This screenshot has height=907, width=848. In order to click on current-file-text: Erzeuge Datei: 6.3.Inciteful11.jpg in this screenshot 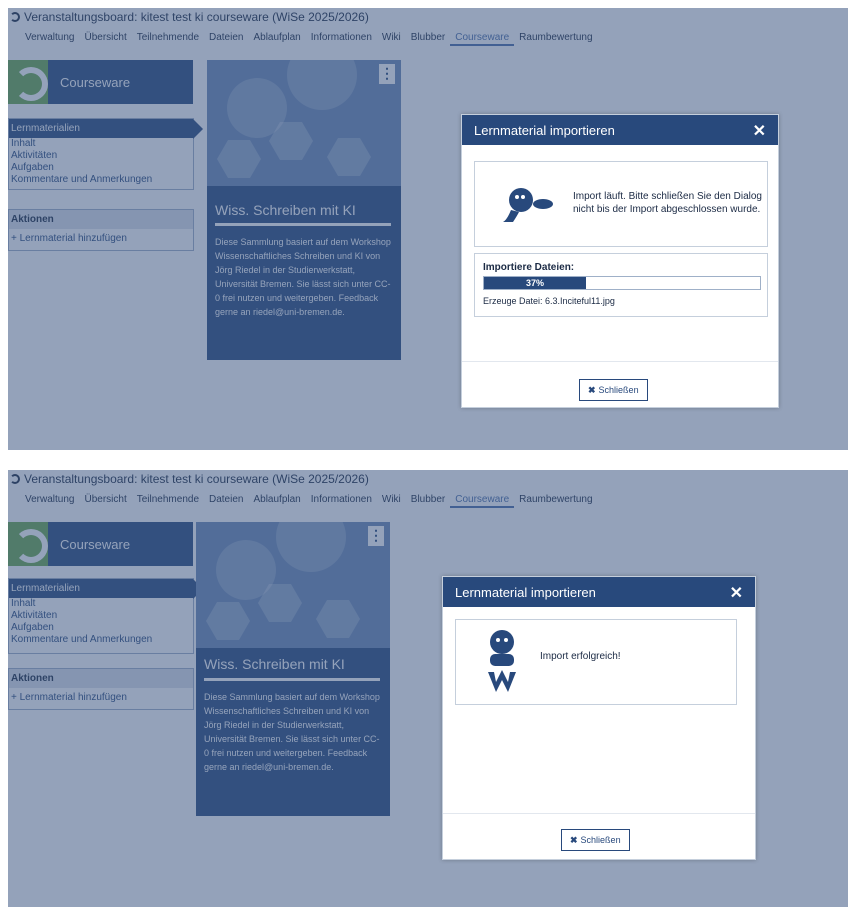, I will do `click(549, 301)`.